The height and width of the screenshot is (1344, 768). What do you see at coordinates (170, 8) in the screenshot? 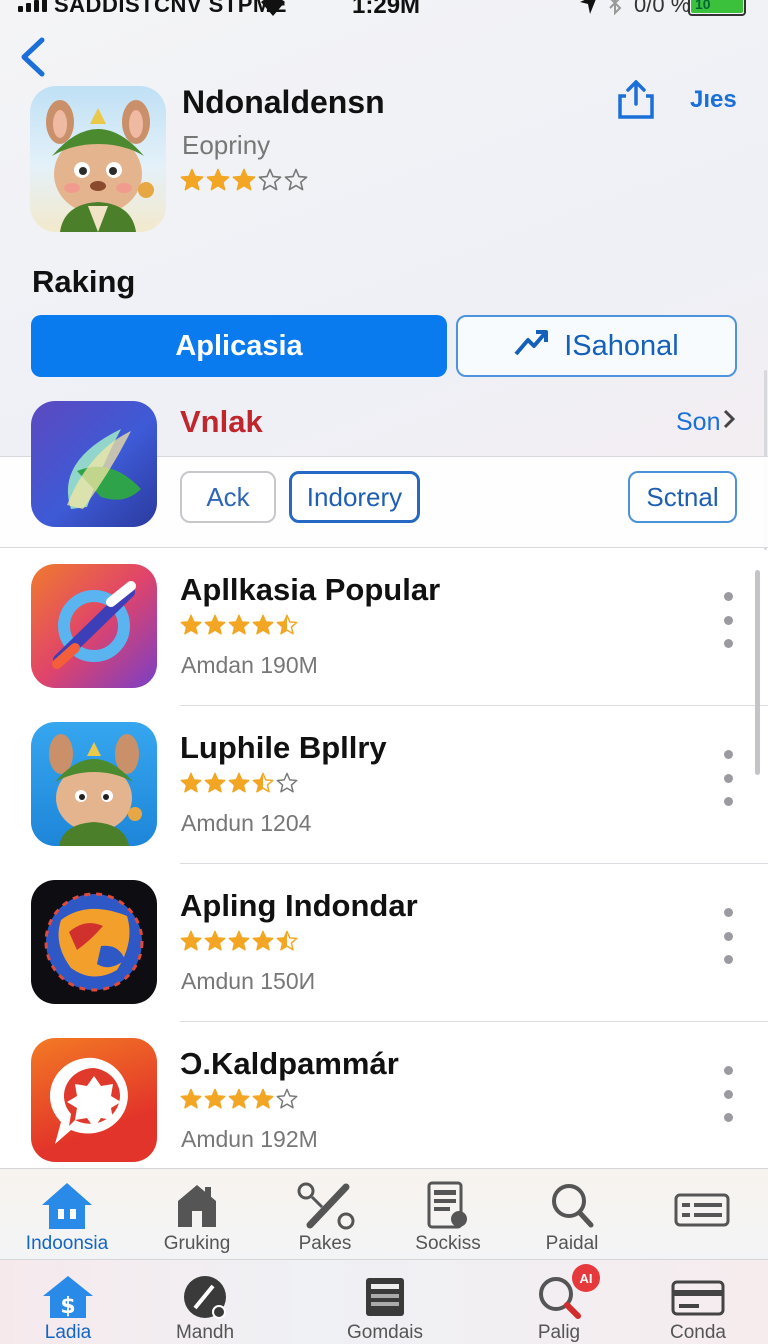
I see `carrier-name: SADDISTCNV STPME` at bounding box center [170, 8].